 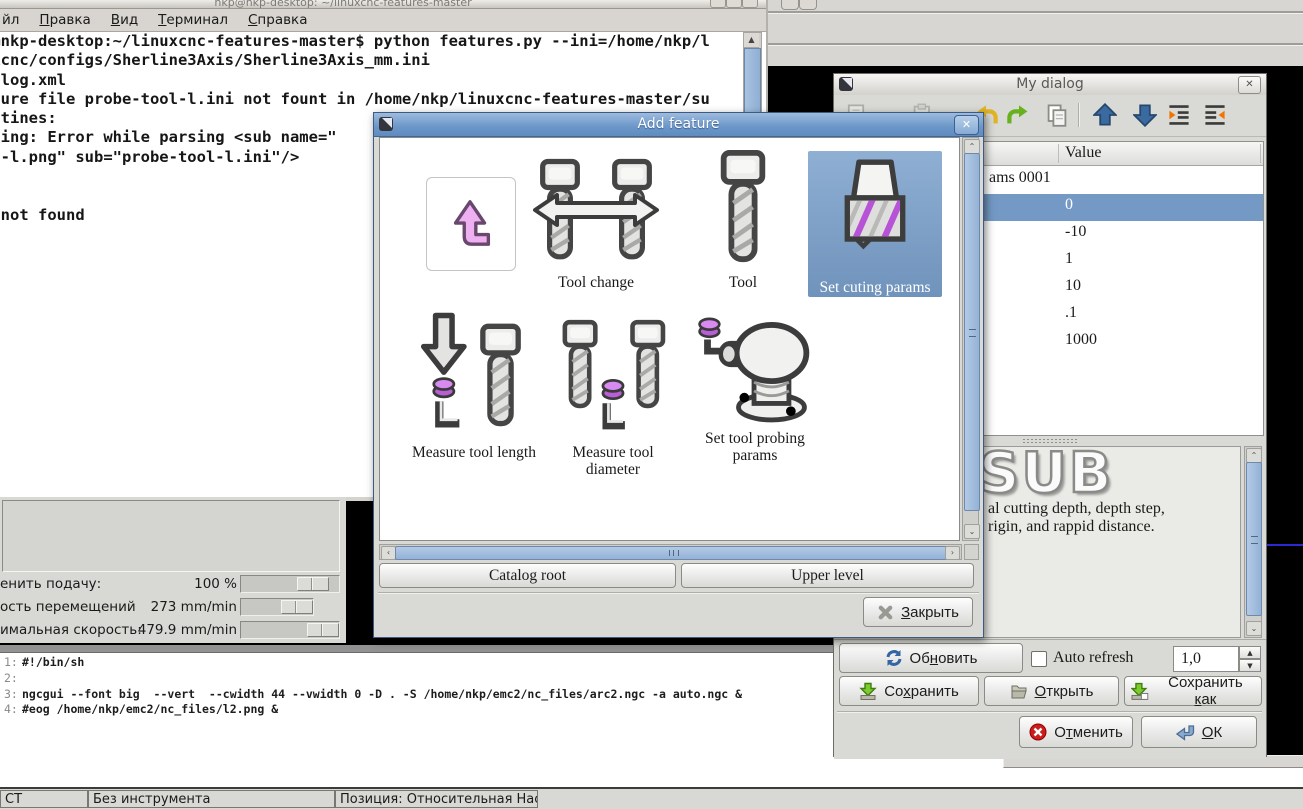 I want to click on feature-item-measure-tool-length: Measure tool length, so click(x=474, y=385).